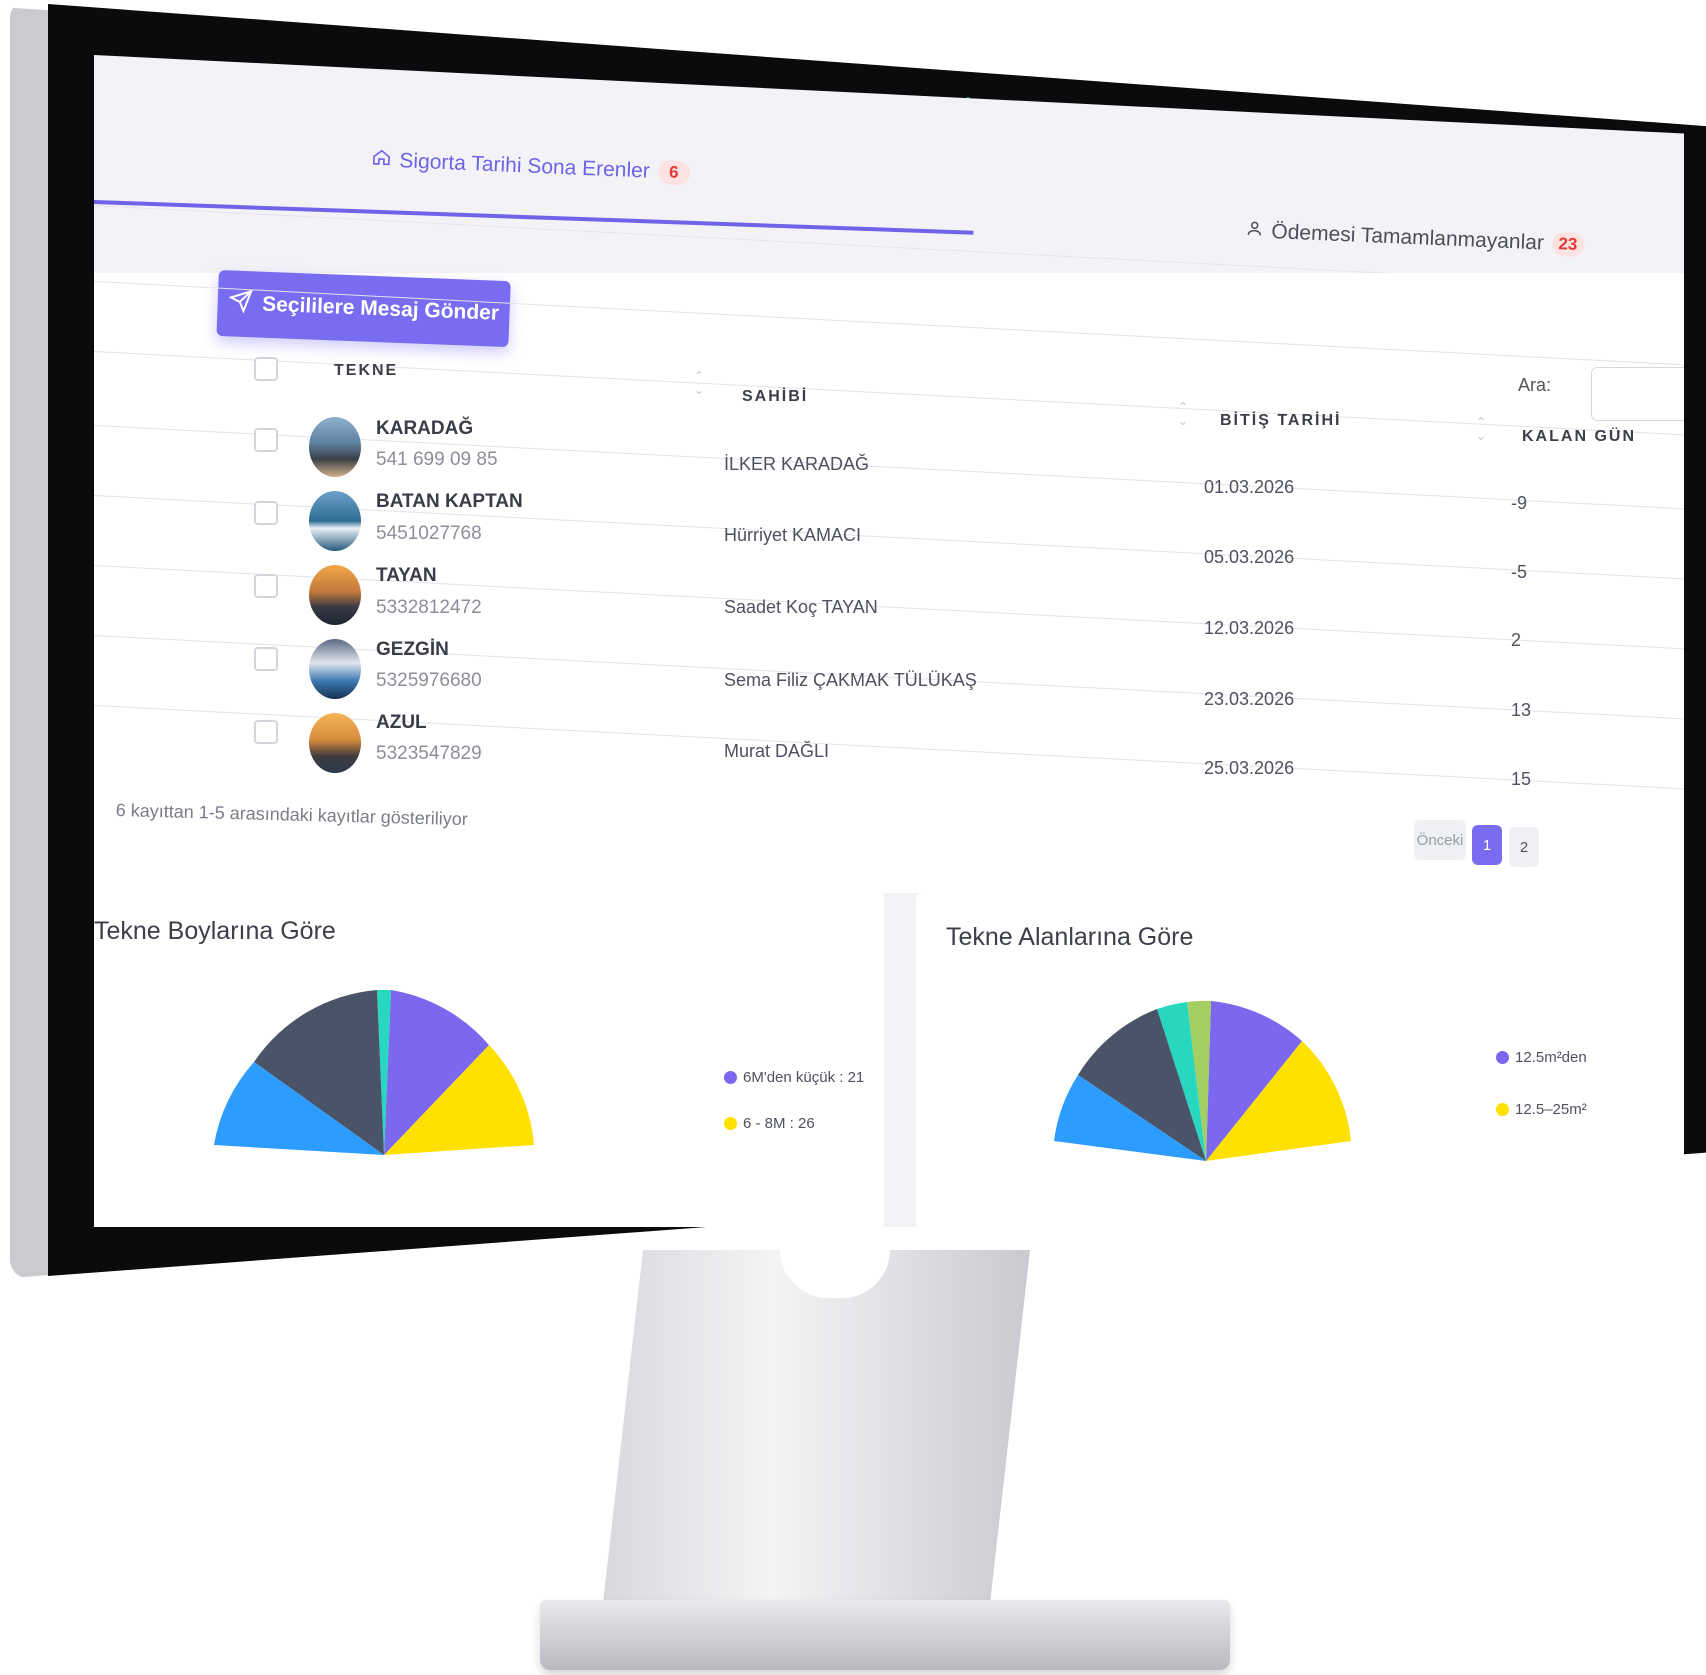 The width and height of the screenshot is (1706, 1675). What do you see at coordinates (777, 751) in the screenshot?
I see `owner-cell: Murat DAĞLI` at bounding box center [777, 751].